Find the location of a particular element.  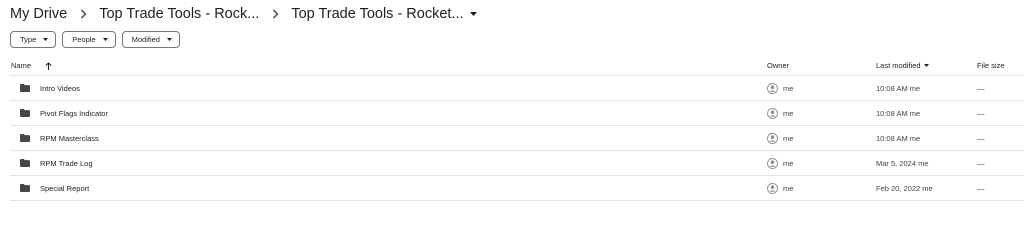

row-name-cell: Intro Videos is located at coordinates (50, 88).